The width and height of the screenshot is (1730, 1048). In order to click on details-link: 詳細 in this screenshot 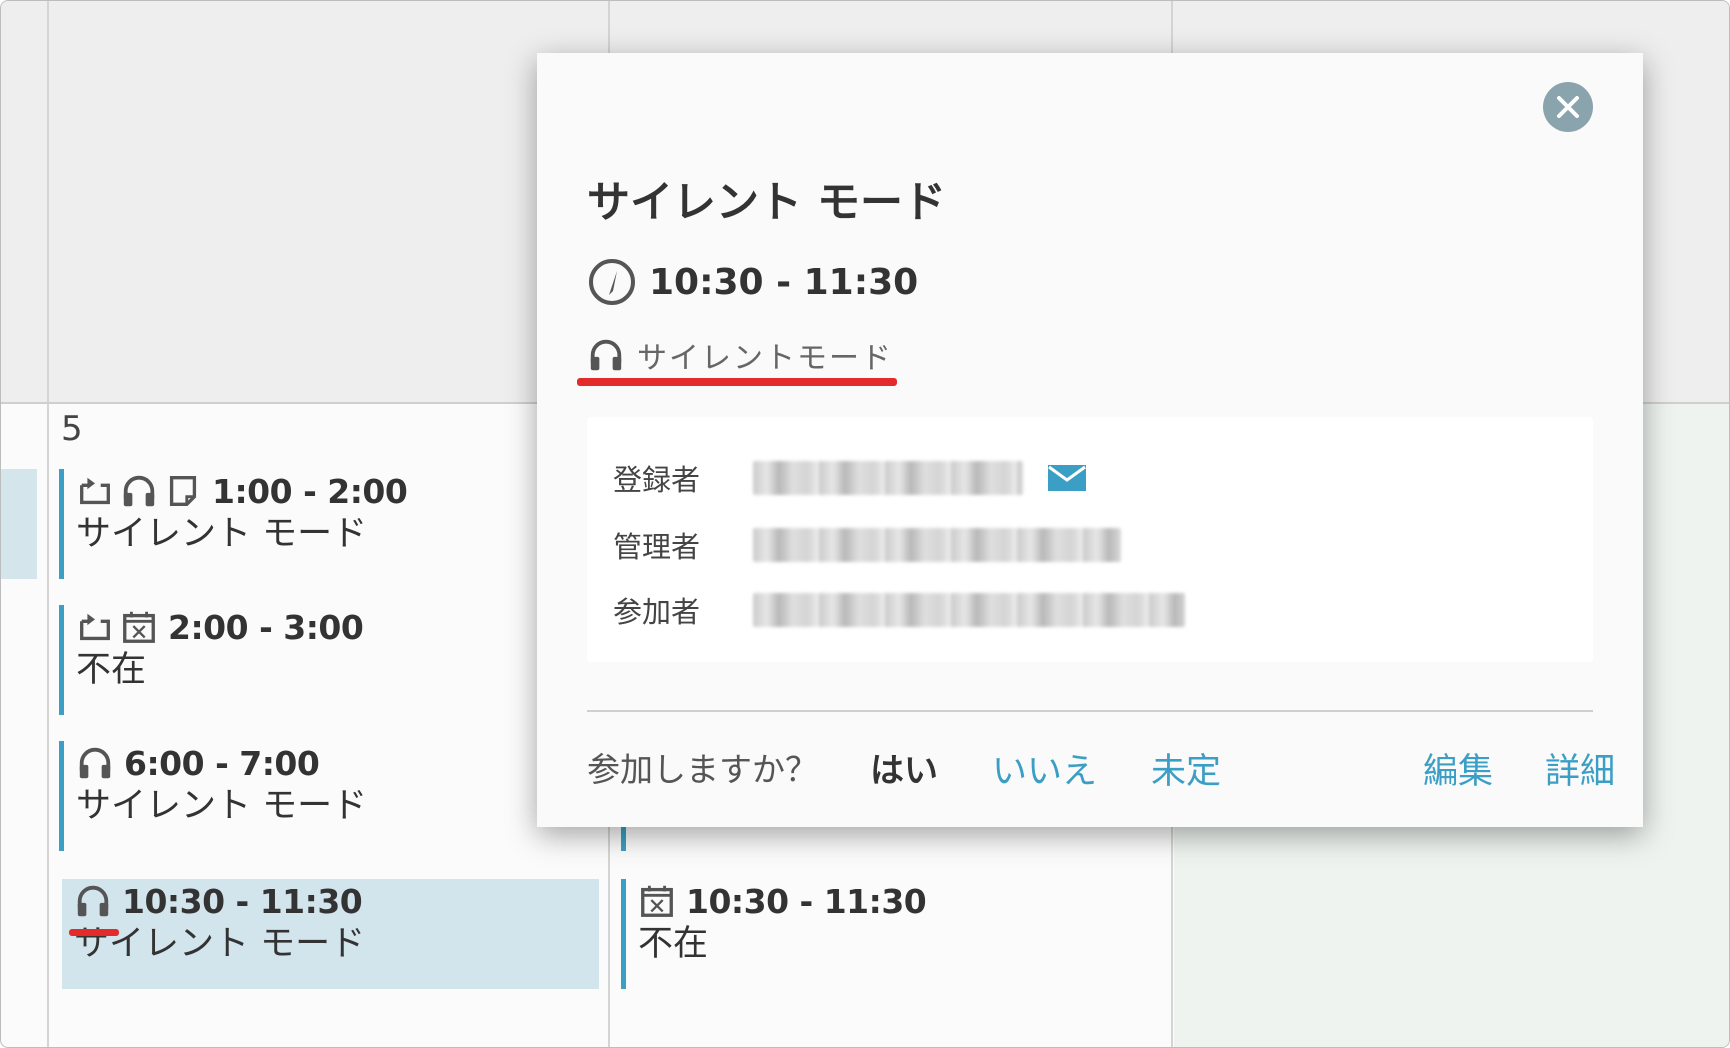, I will do `click(1580, 768)`.